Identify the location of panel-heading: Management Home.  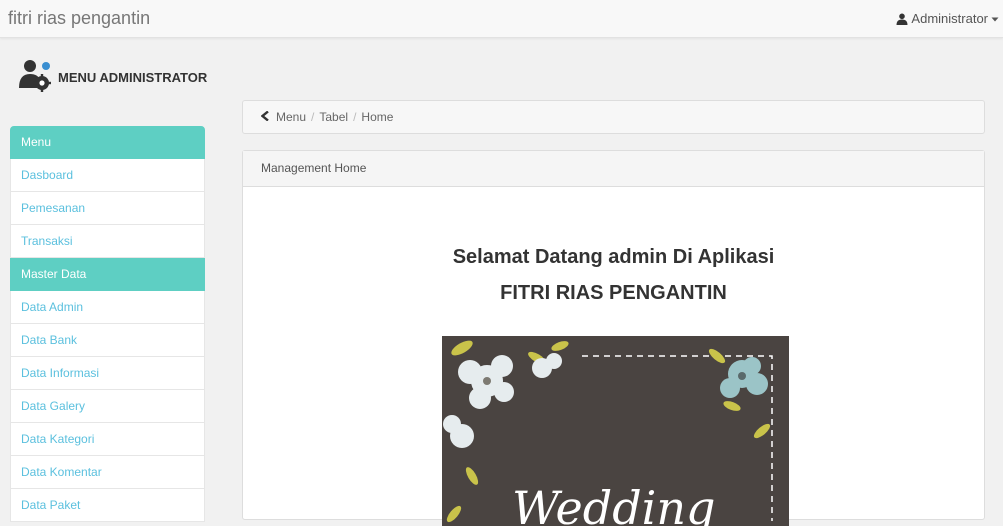
(613, 169).